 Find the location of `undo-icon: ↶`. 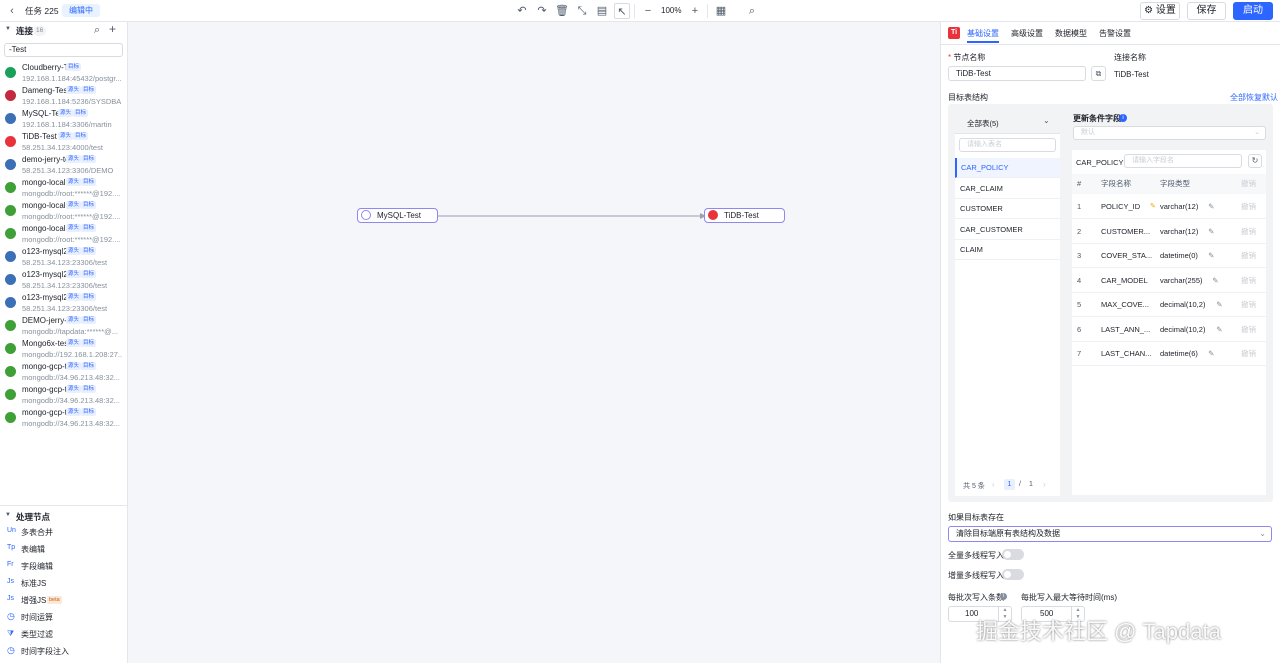

undo-icon: ↶ is located at coordinates (522, 11).